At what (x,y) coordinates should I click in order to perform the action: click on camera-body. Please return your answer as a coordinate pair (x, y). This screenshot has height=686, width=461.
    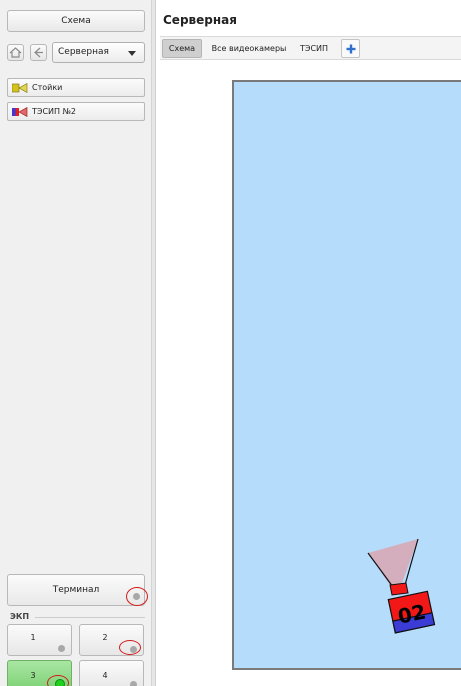
    Looking at the image, I should click on (399, 589).